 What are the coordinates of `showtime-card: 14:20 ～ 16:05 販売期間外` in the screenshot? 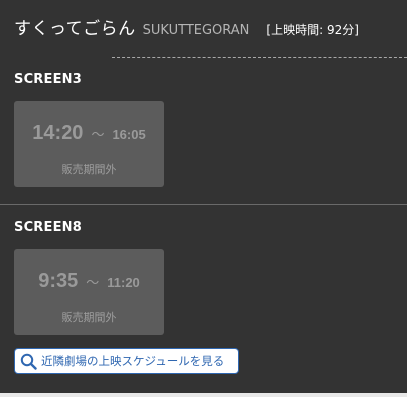 It's located at (89, 144).